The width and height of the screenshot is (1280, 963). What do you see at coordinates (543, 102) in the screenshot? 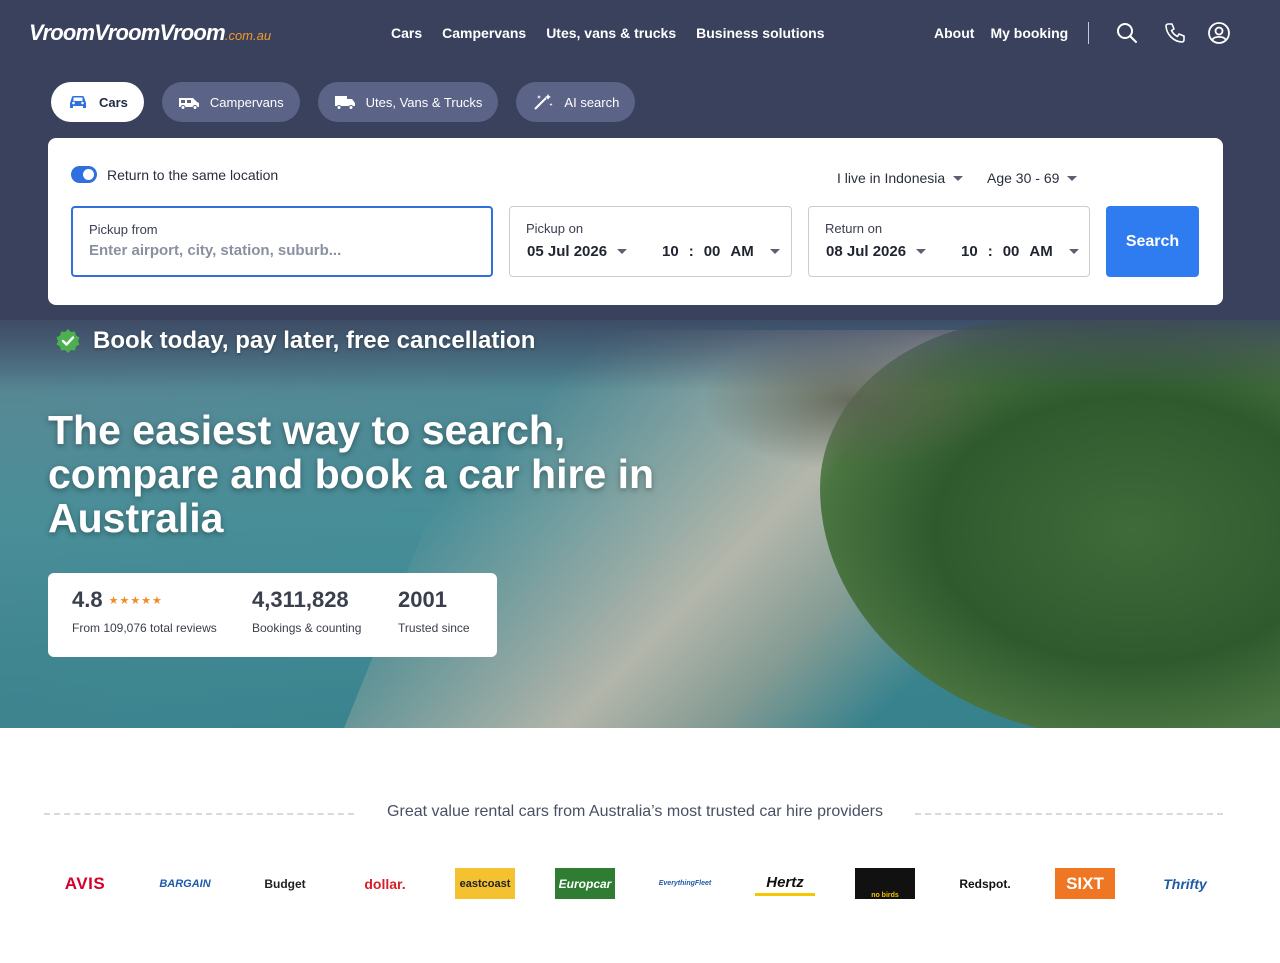
I see `magic-wand-icon` at bounding box center [543, 102].